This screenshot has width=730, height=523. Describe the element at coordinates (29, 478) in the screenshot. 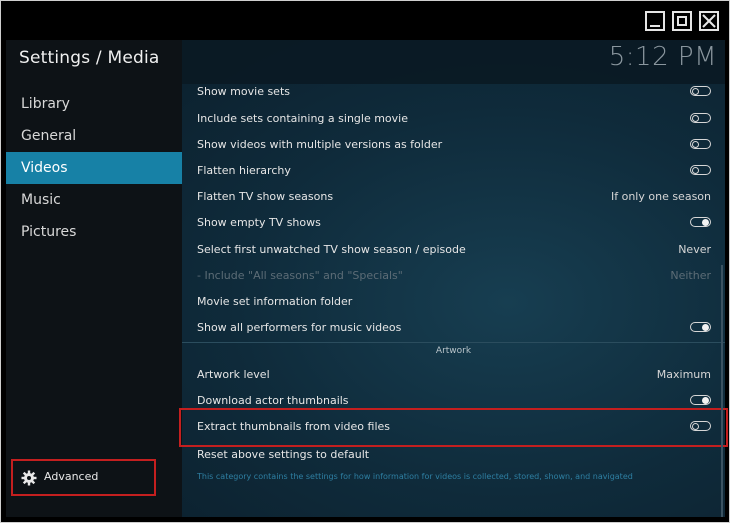

I see `gear-icon` at that location.